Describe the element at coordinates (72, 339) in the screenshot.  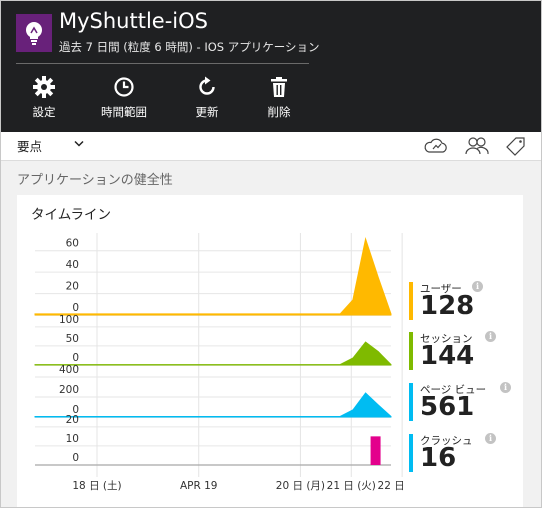
I see `y-tick-label: 50` at that location.